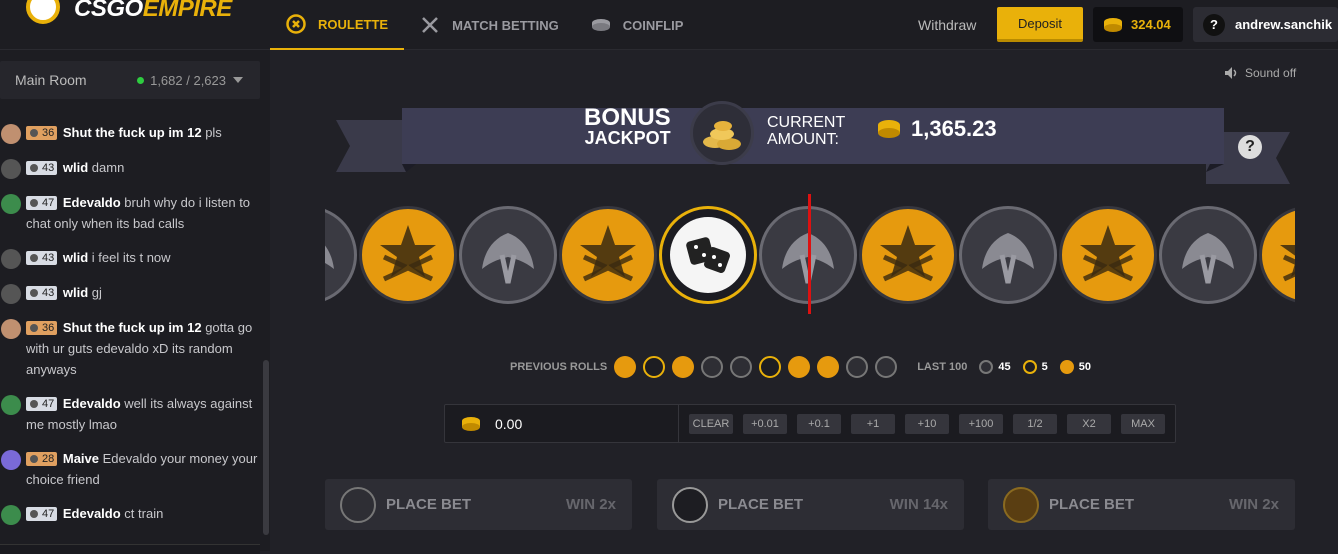 This screenshot has height=554, width=1338. Describe the element at coordinates (918, 504) in the screenshot. I see `win-multiplier: WIN 14x` at that location.